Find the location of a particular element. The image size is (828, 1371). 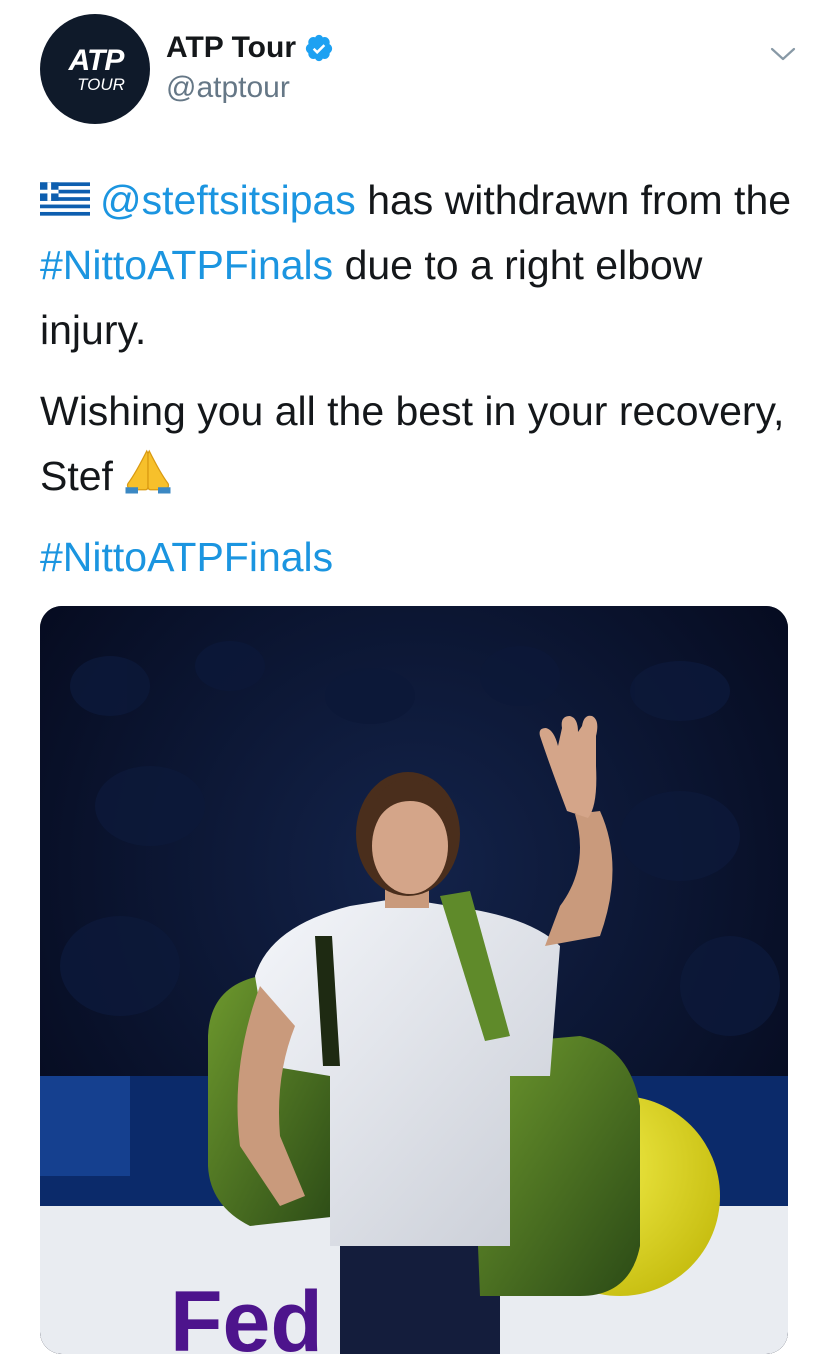

chevron-down-icon is located at coordinates (783, 53).